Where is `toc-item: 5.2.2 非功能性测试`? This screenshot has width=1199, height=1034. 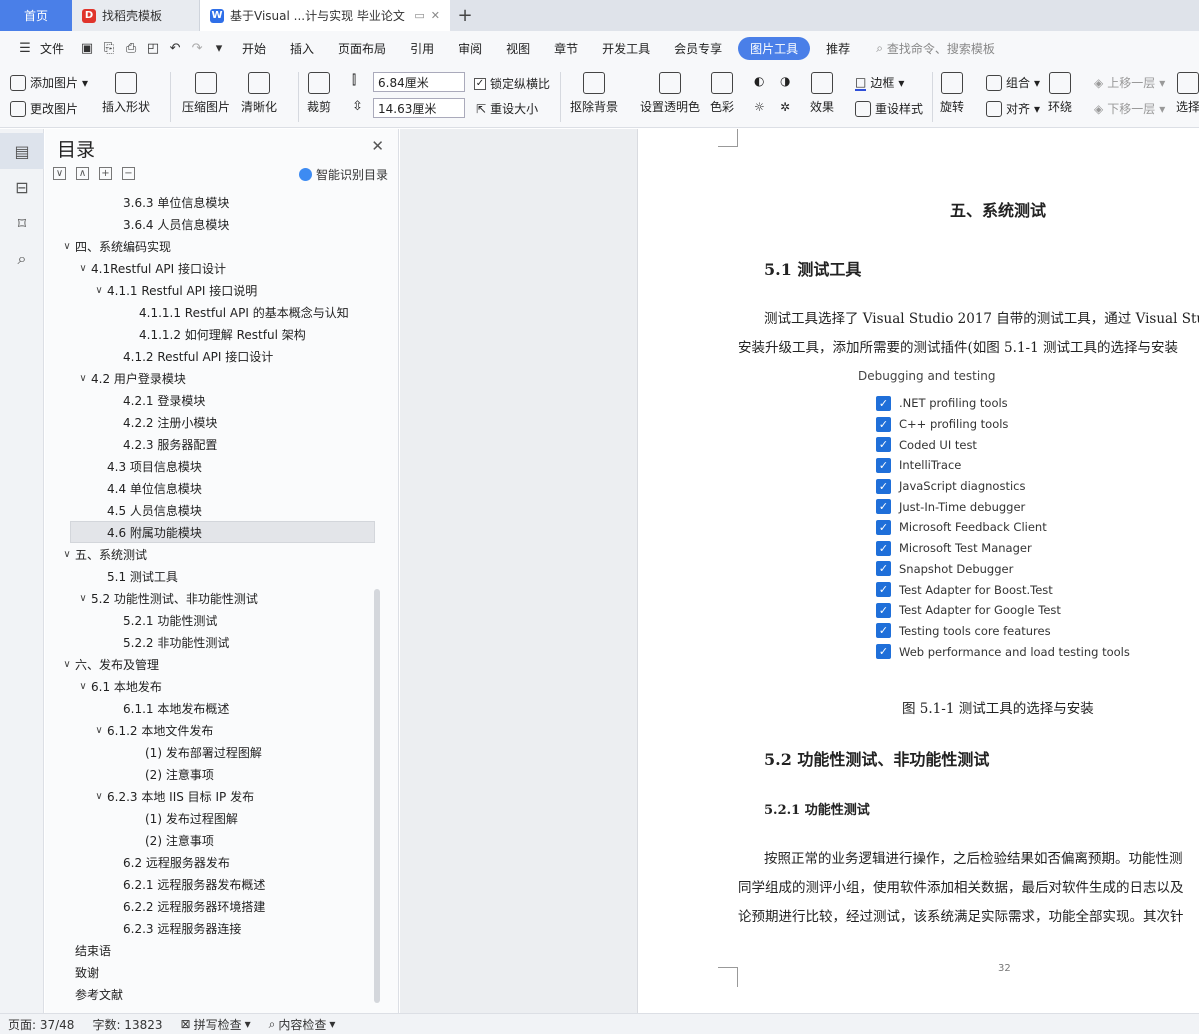
toc-item: 5.2.2 非功能性测试 is located at coordinates (215, 642).